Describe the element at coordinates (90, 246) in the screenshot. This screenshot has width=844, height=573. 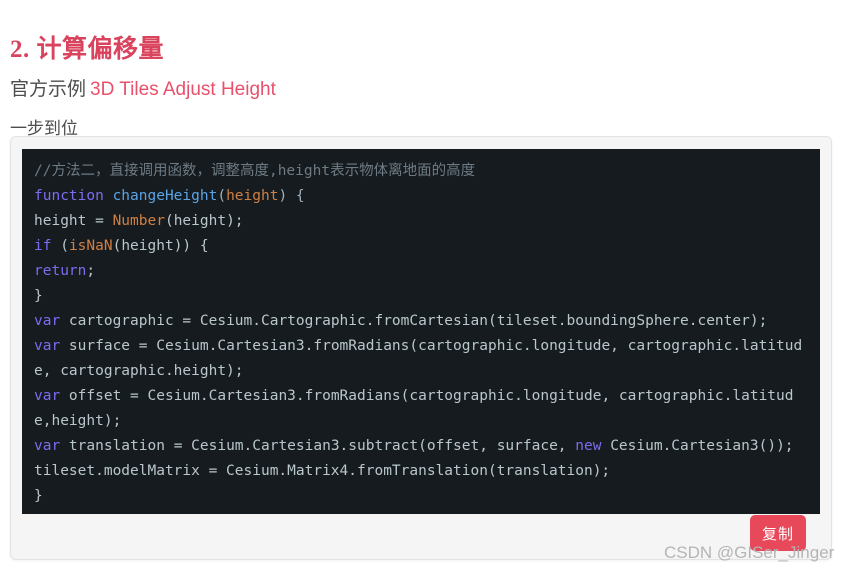
I see `code-token: isNaN` at that location.